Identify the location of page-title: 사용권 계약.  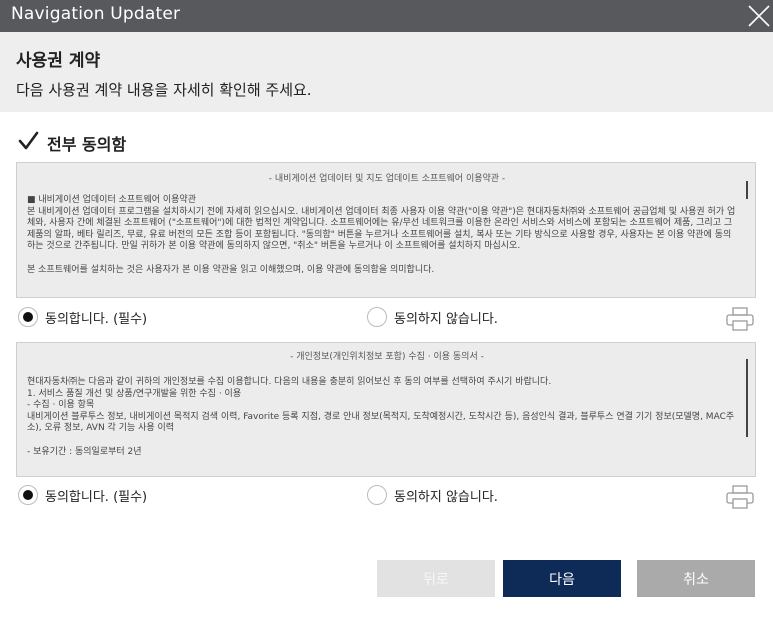
(58, 61).